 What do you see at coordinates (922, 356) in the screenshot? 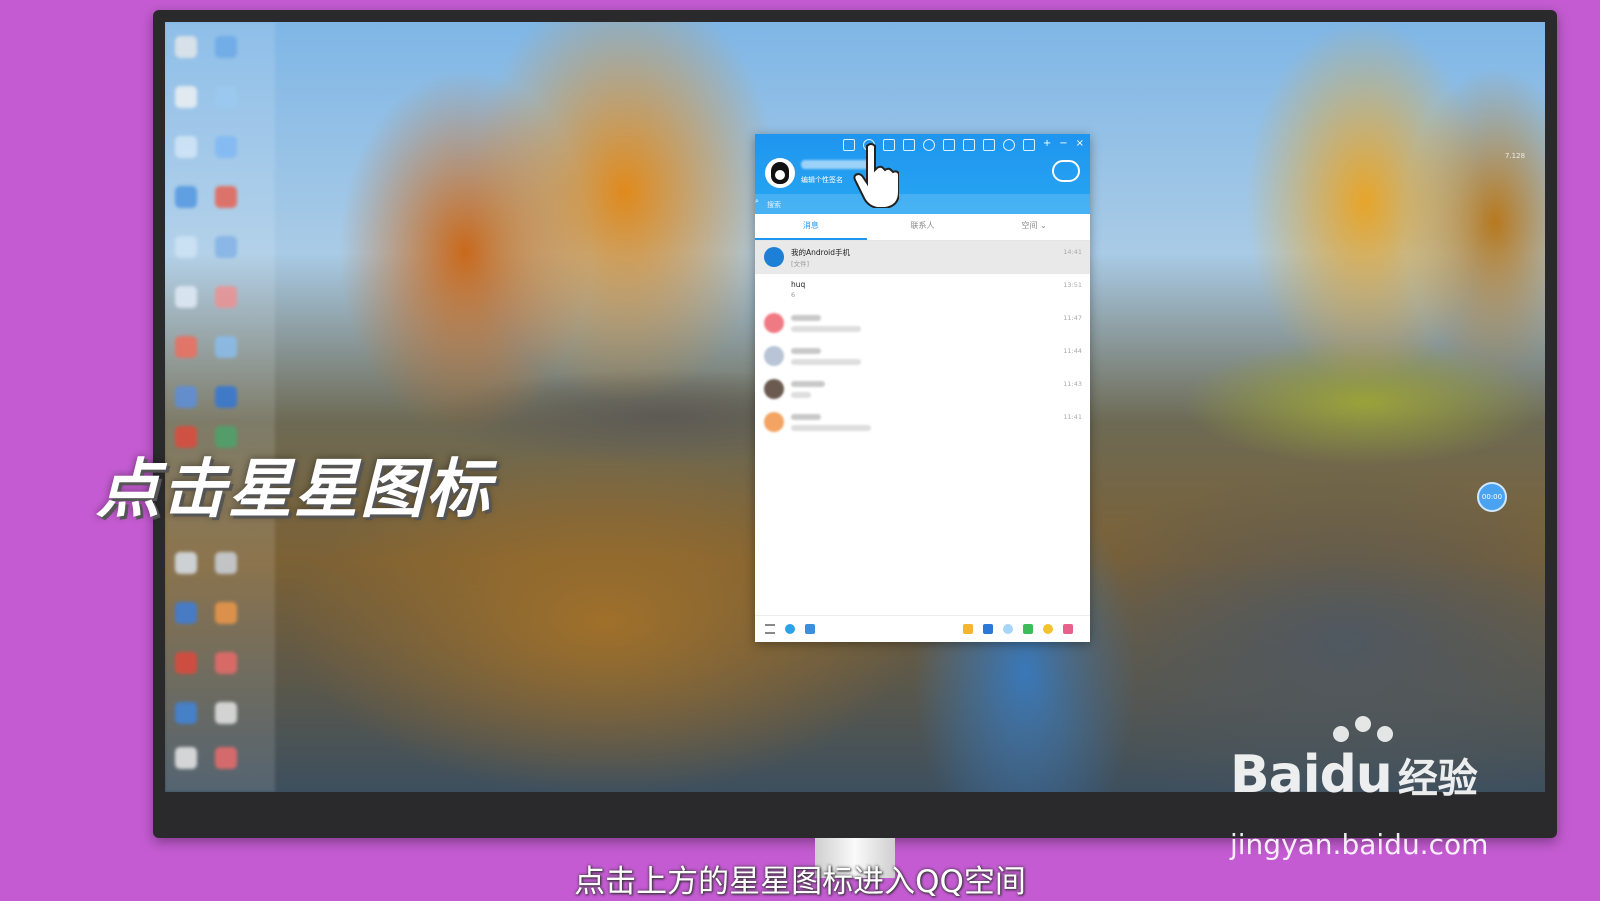
I see `list-item: 11:44` at bounding box center [922, 356].